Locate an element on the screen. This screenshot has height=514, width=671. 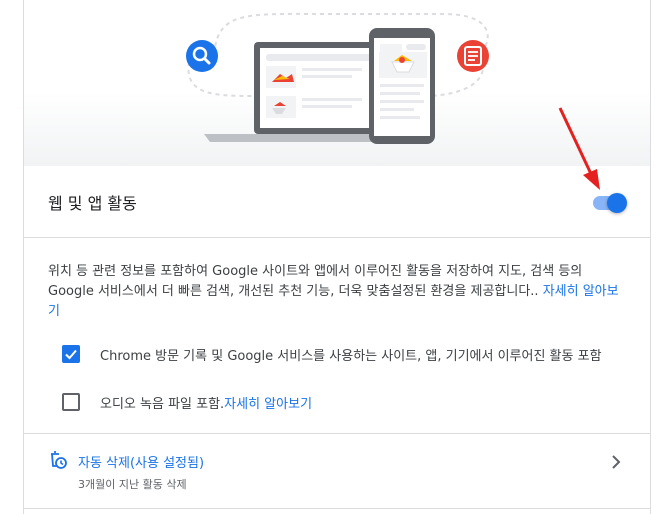
activity-toggle is located at coordinates (609, 203).